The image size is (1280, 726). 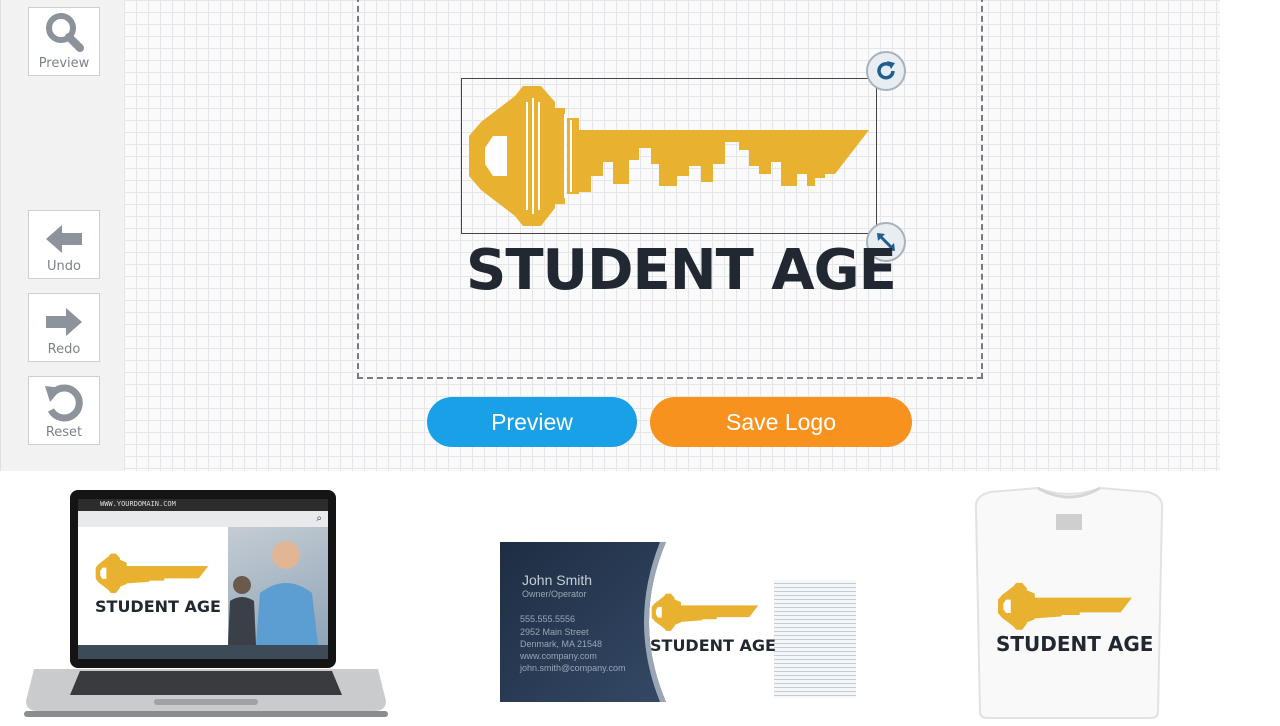 What do you see at coordinates (64, 403) in the screenshot?
I see `reset-icon` at bounding box center [64, 403].